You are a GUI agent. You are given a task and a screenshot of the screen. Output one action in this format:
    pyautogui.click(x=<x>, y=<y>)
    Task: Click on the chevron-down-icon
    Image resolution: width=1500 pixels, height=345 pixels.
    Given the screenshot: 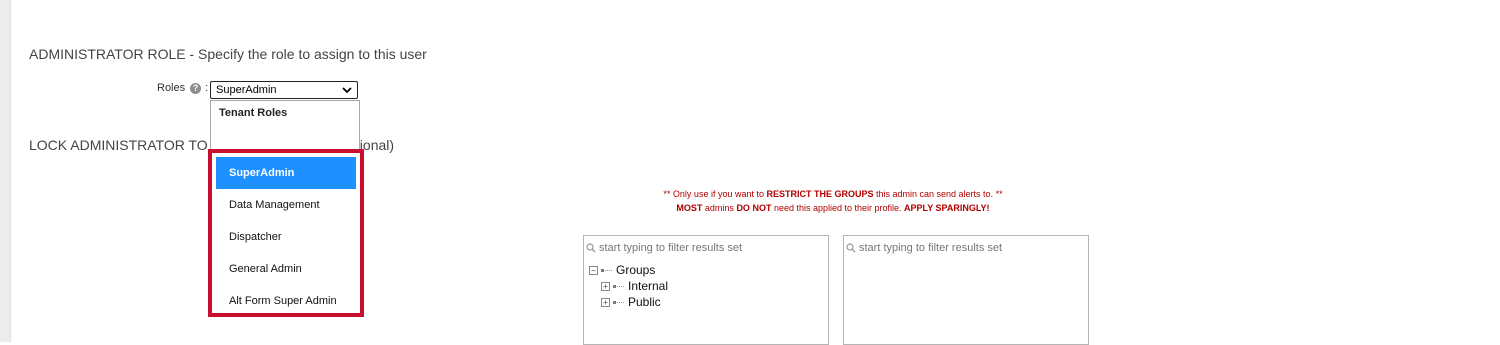 What is the action you would take?
    pyautogui.click(x=347, y=90)
    